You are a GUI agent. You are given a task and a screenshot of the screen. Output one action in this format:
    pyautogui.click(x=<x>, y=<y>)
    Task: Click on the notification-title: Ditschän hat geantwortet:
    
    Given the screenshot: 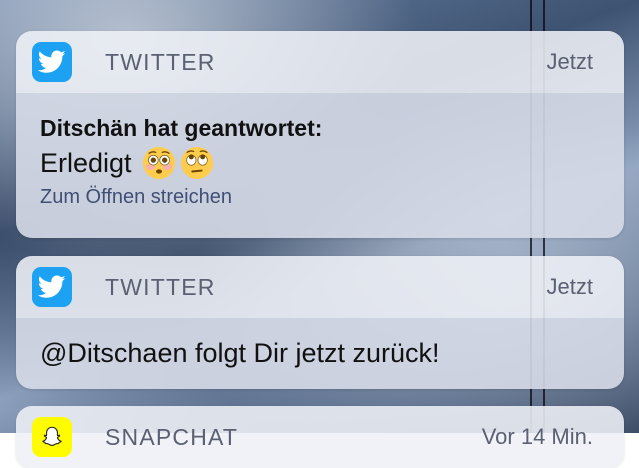 What is the action you would take?
    pyautogui.click(x=181, y=128)
    